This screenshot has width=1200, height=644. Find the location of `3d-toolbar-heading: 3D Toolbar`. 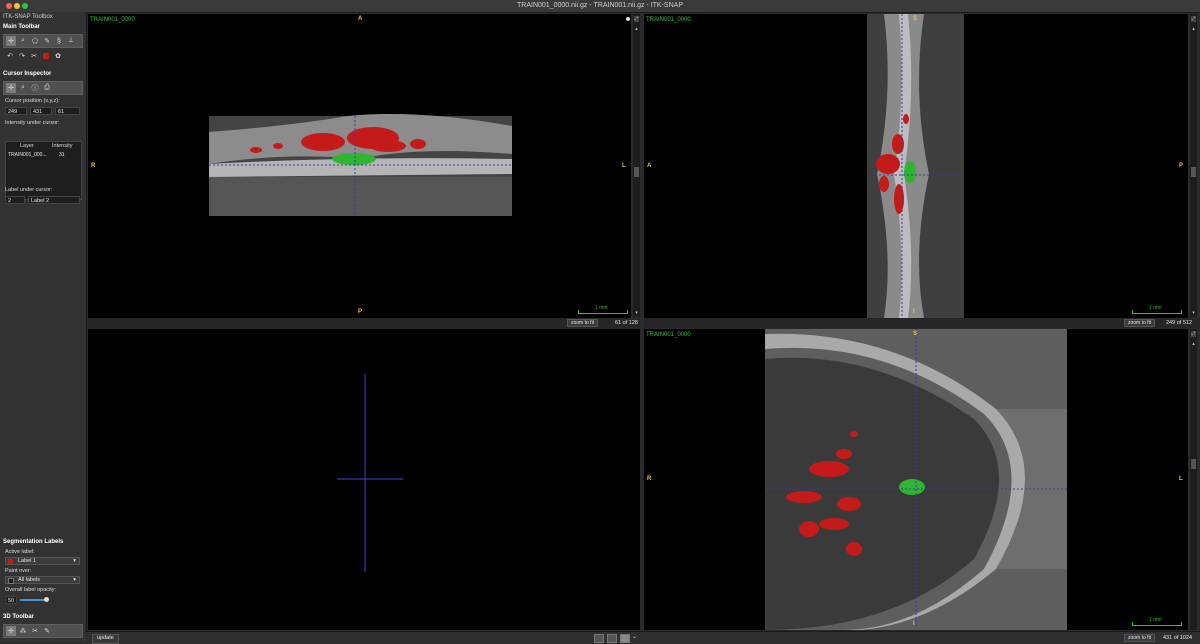

3d-toolbar-heading: 3D Toolbar is located at coordinates (18, 617).